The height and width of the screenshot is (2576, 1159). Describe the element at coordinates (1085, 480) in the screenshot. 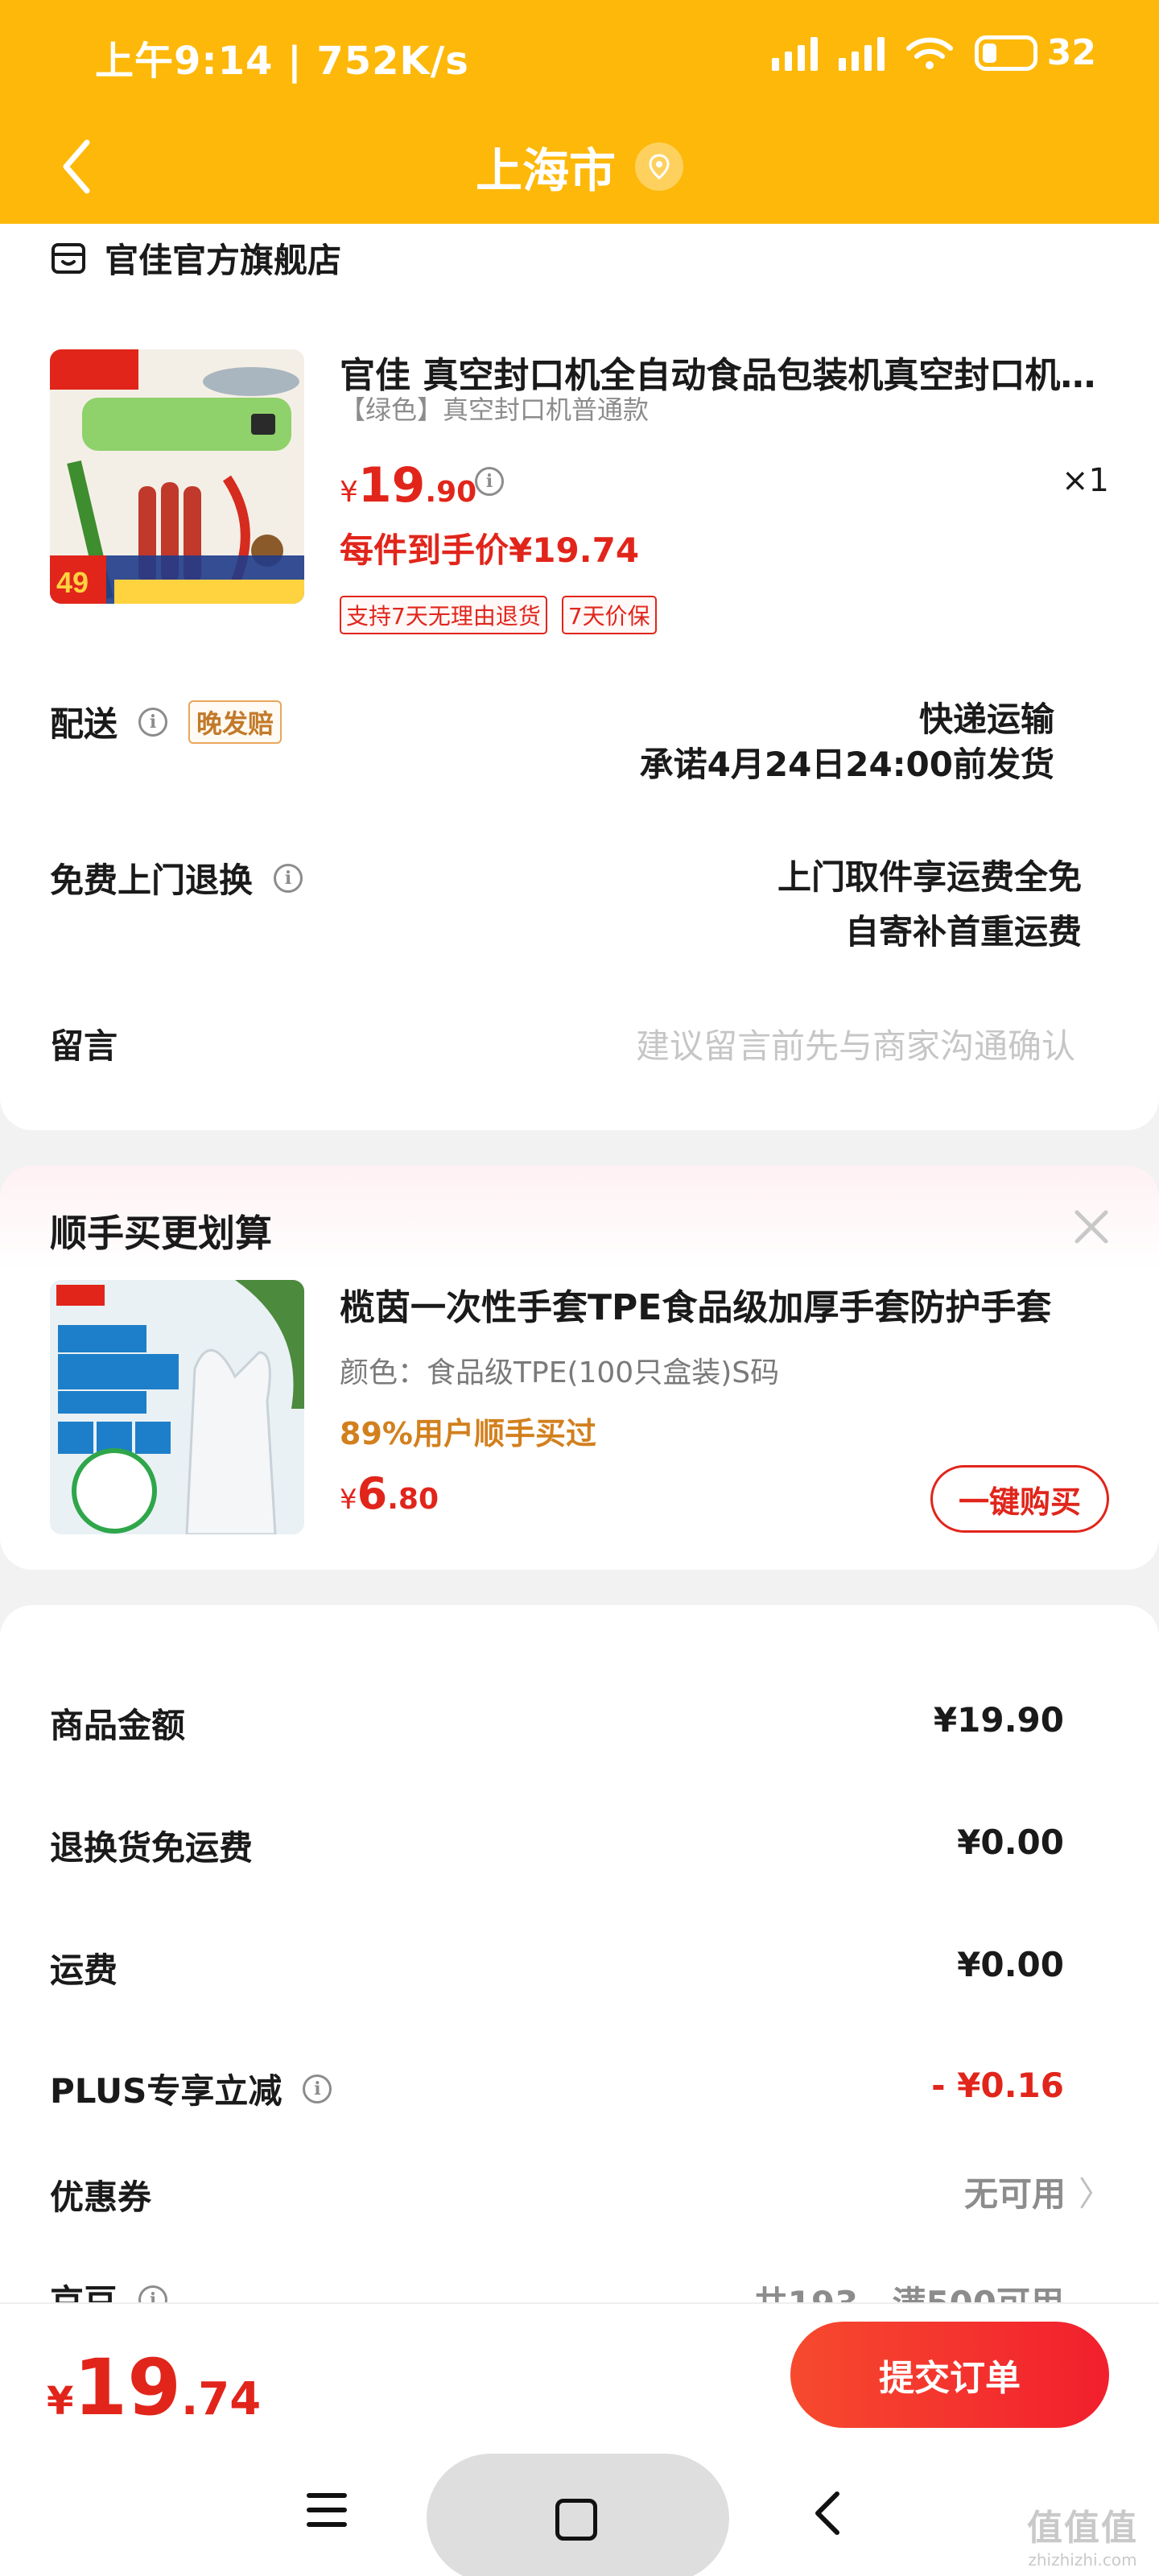

I see `product-quantity: ×1` at that location.